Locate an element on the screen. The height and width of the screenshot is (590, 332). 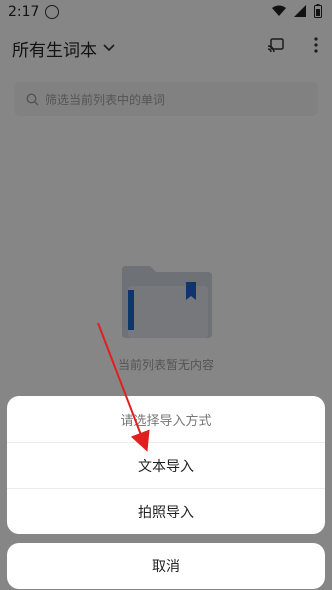
sheet-title: 请选择导入方式 is located at coordinates (166, 421).